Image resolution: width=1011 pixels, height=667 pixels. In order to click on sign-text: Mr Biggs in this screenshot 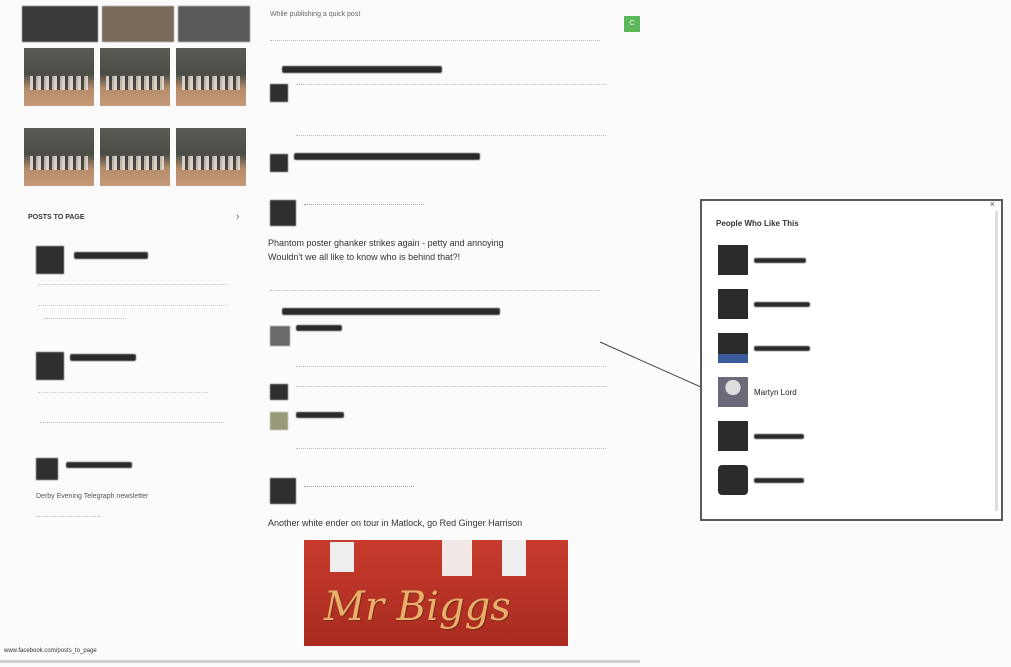, I will do `click(417, 607)`.